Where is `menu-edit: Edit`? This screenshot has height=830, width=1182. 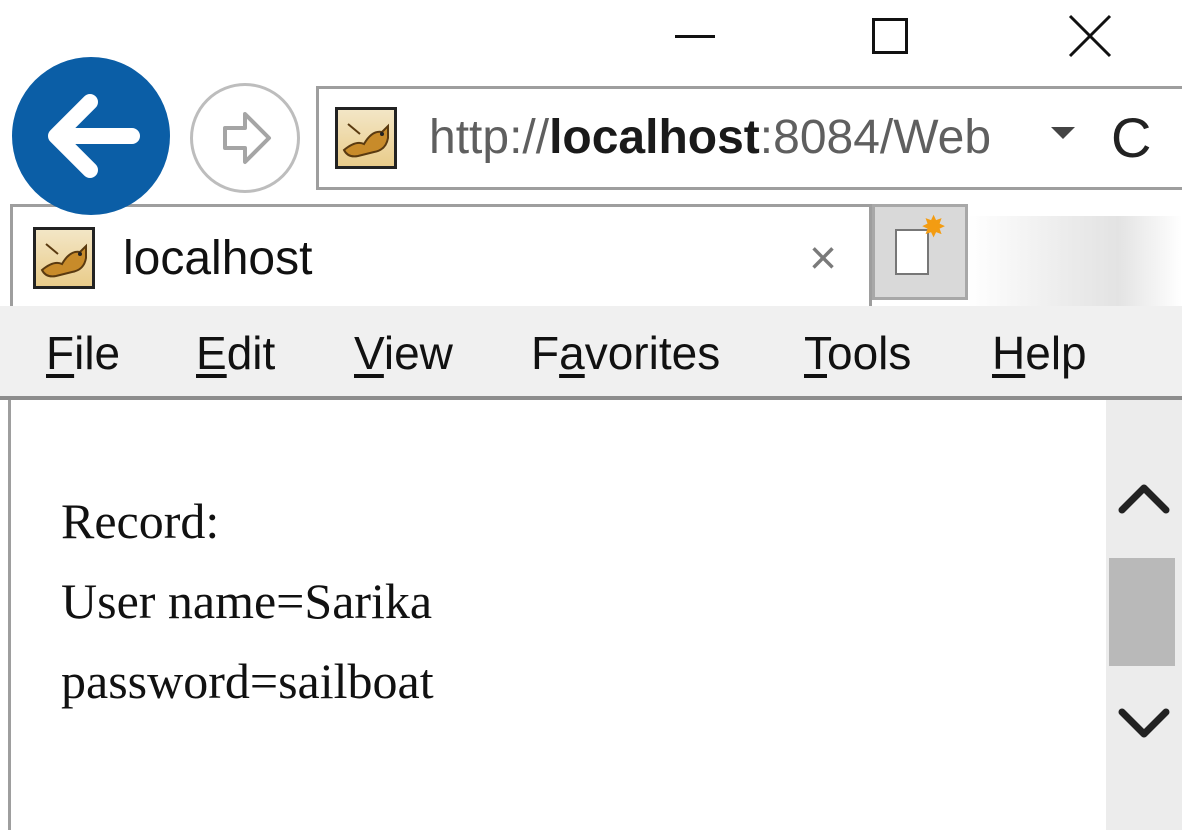
menu-edit: Edit is located at coordinates (235, 353).